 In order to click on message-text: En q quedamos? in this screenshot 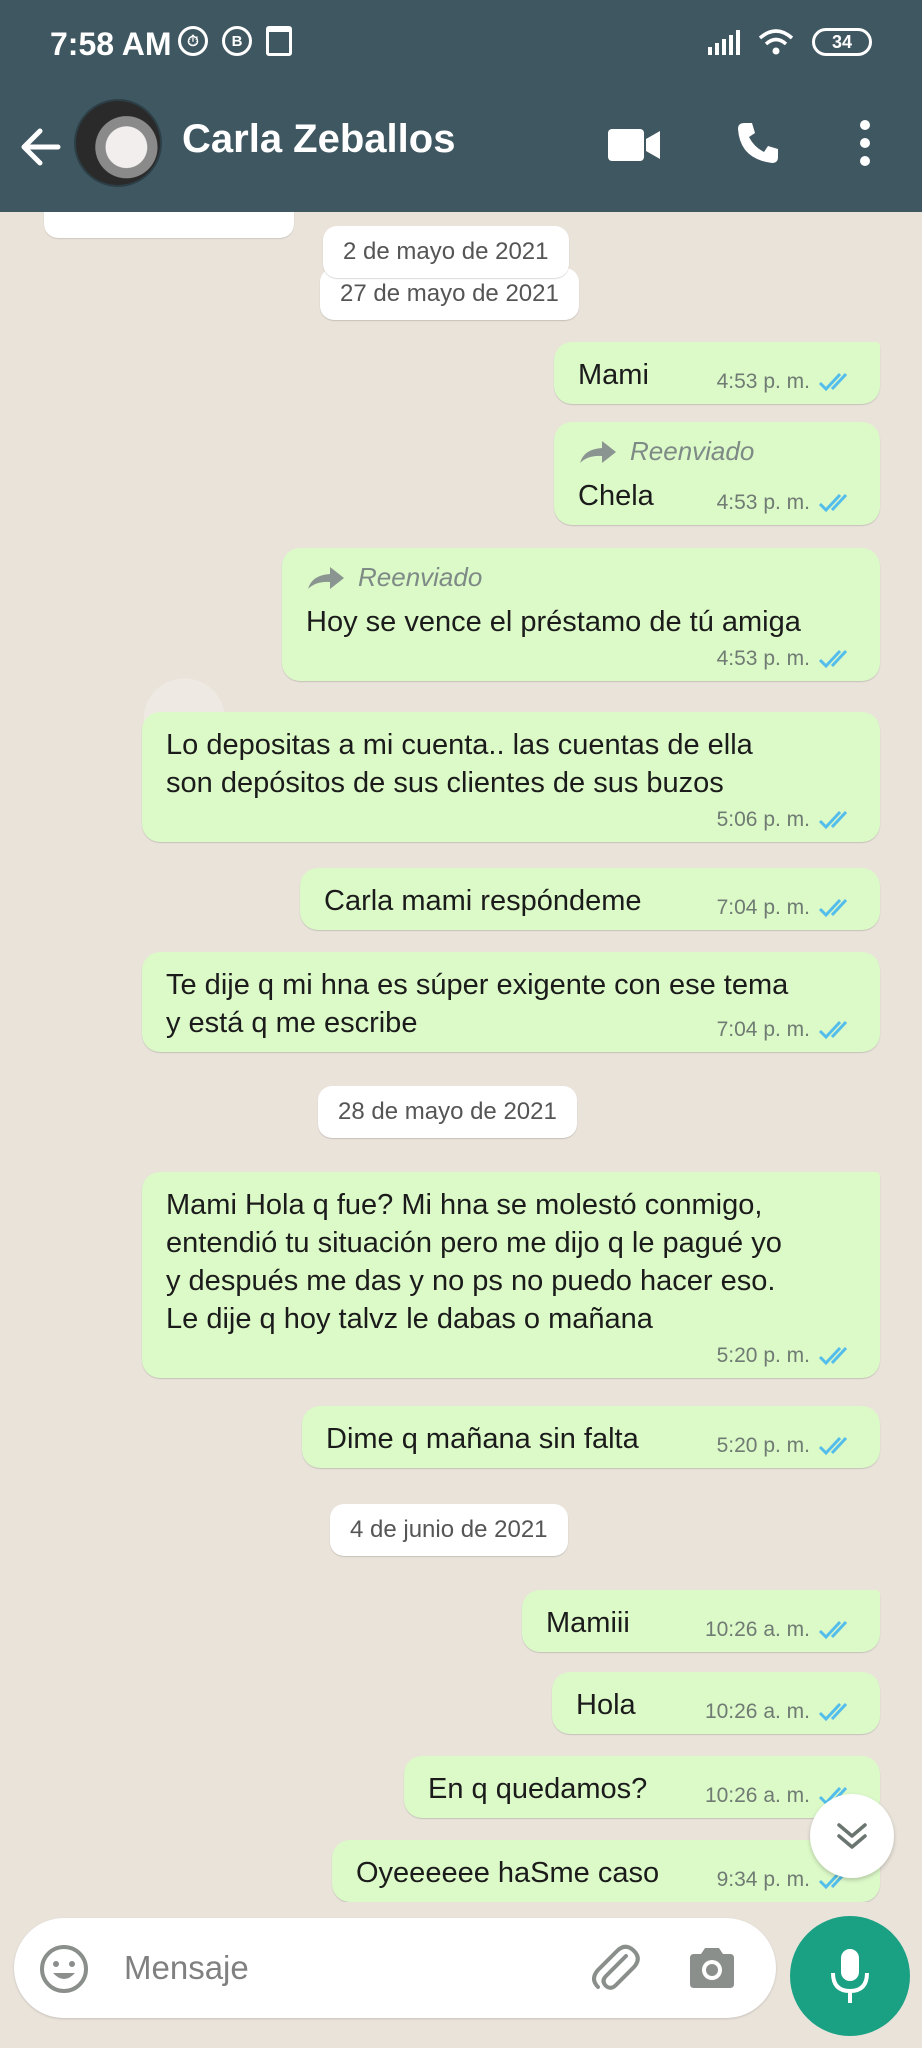, I will do `click(538, 1789)`.